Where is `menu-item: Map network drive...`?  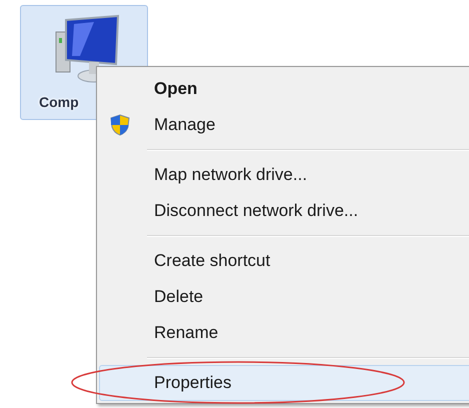
menu-item: Map network drive... is located at coordinates (284, 175).